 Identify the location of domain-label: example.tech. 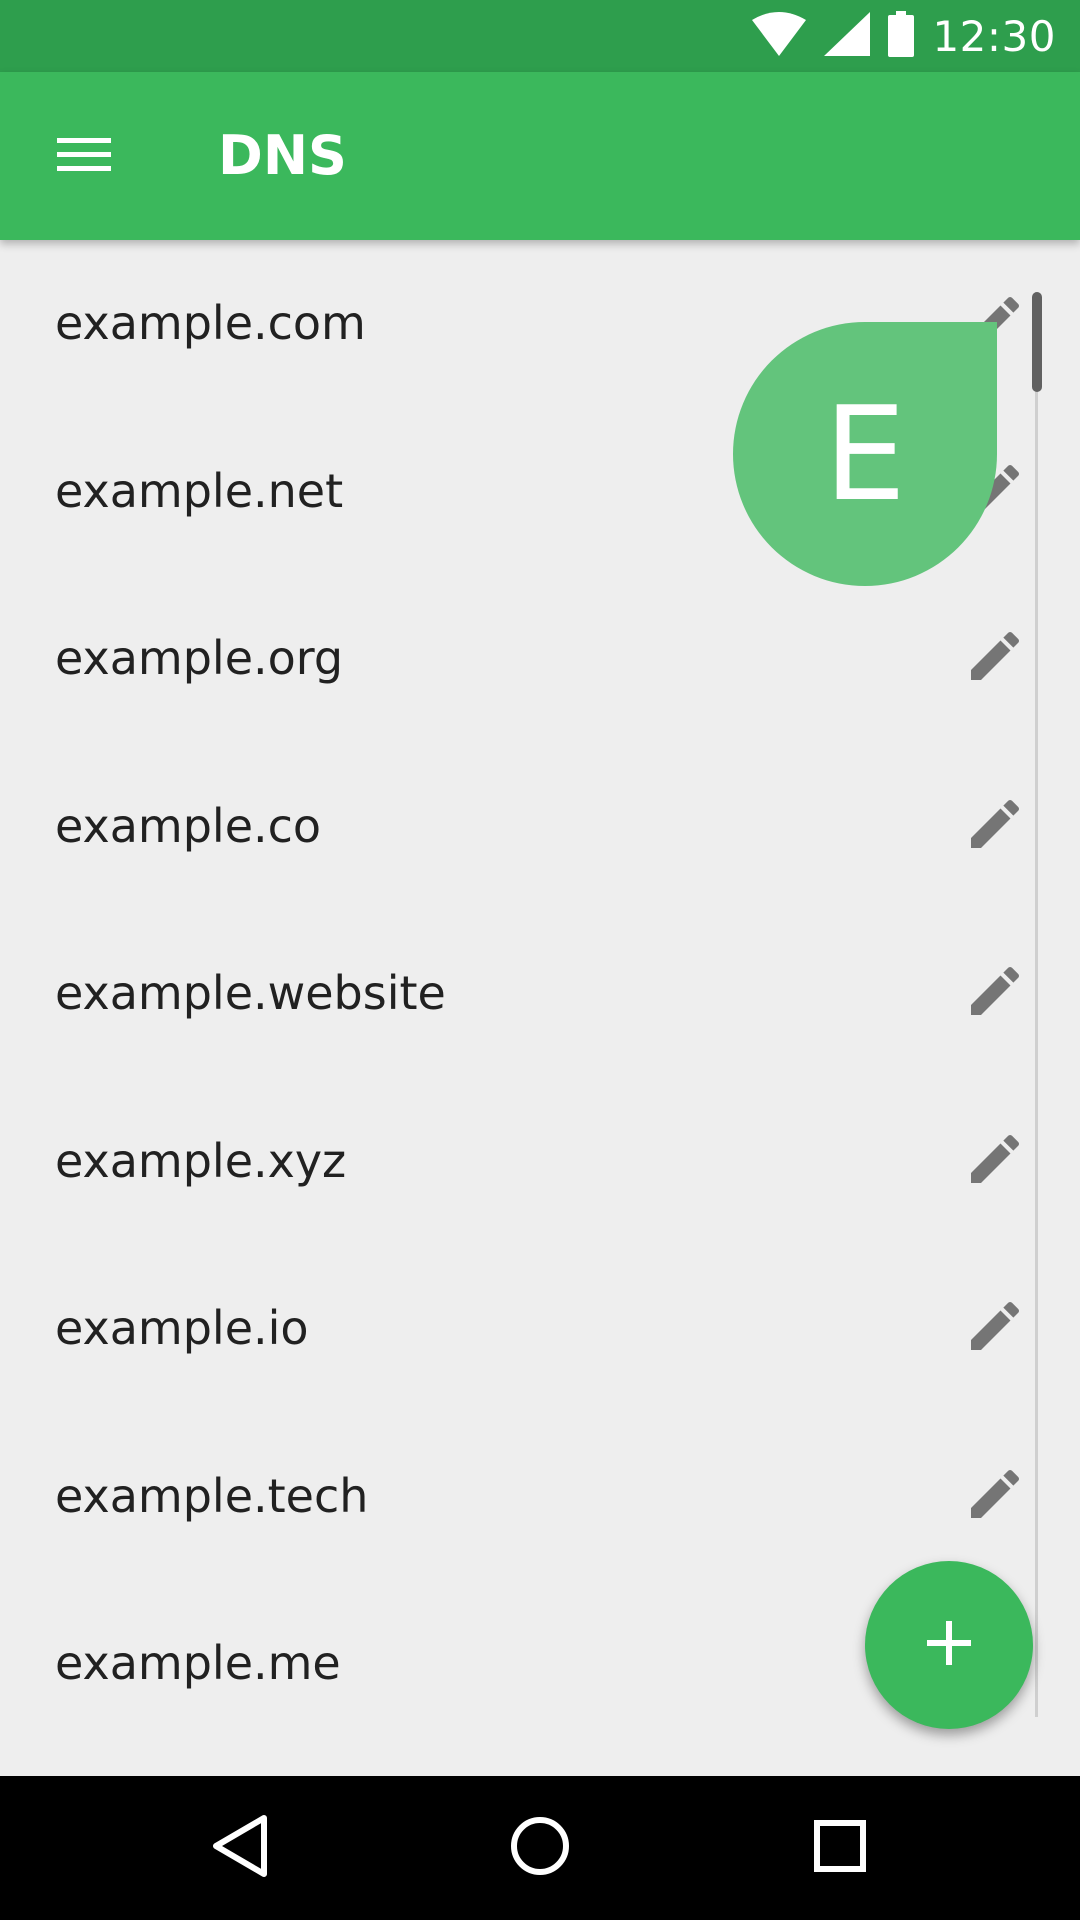
(212, 1495).